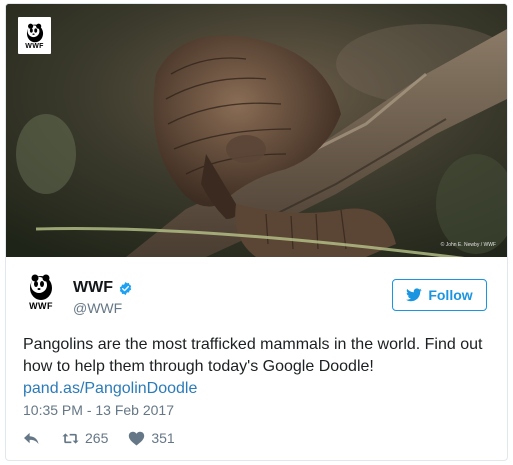  I want to click on display-name-row: WWF, so click(103, 288).